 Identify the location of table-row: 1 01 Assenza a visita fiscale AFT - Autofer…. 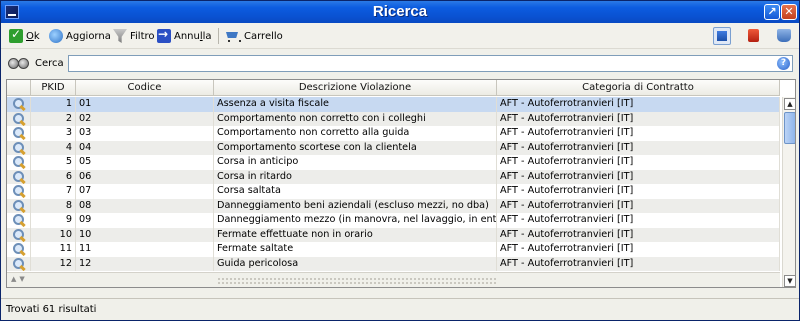
(393, 104).